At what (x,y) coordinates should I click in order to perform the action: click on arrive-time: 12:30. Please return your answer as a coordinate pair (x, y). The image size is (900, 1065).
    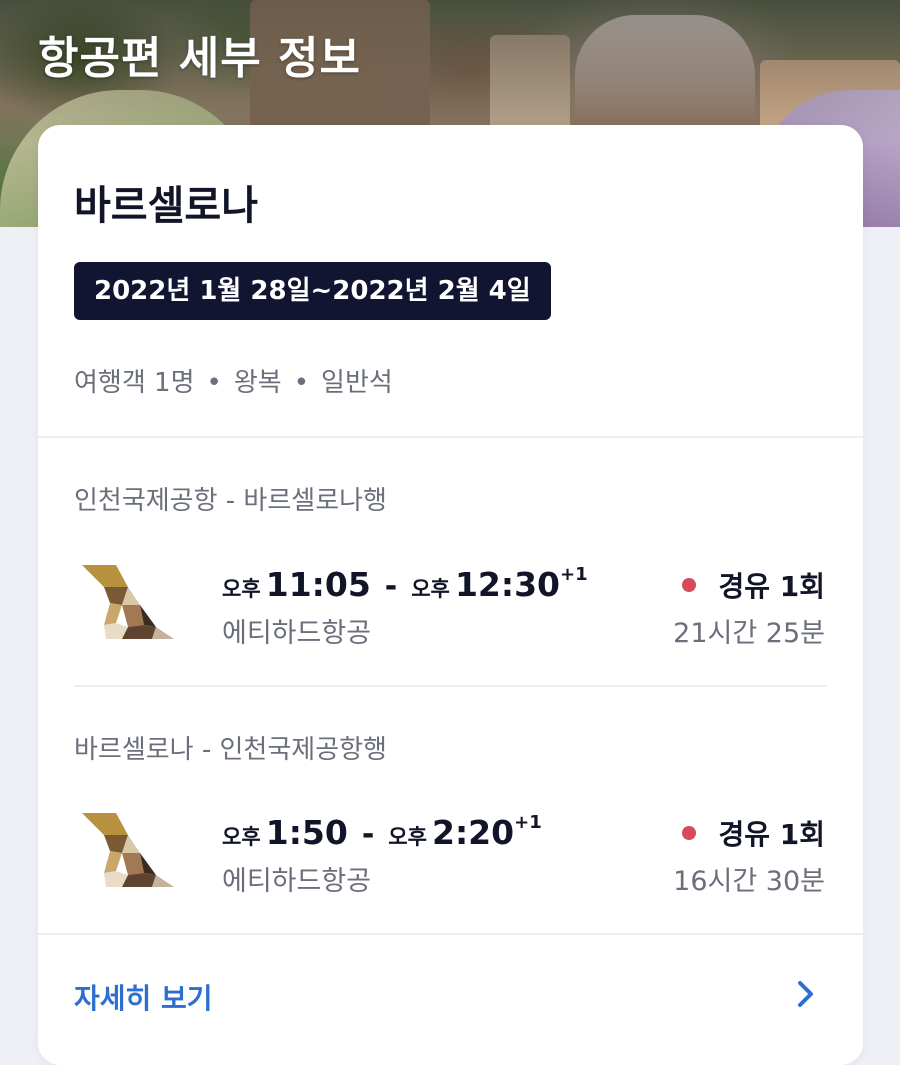
    Looking at the image, I should click on (507, 584).